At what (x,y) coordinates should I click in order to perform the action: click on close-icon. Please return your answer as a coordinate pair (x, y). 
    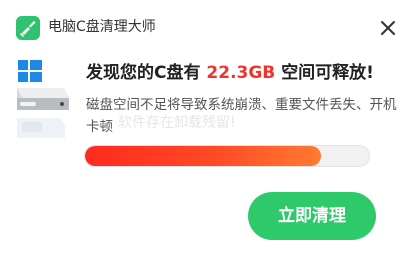
    Looking at the image, I should click on (388, 28).